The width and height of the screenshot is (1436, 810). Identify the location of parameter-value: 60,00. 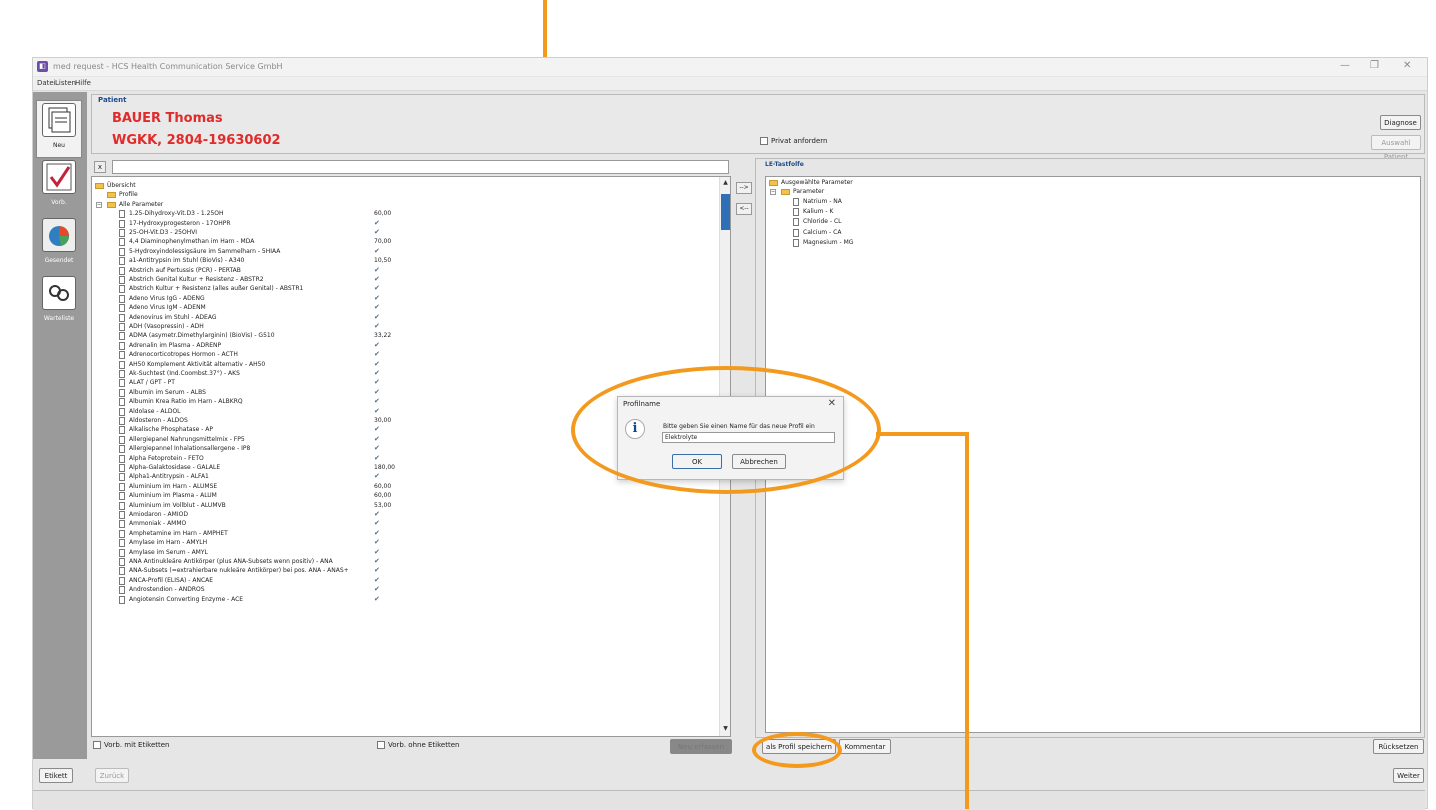
(383, 486).